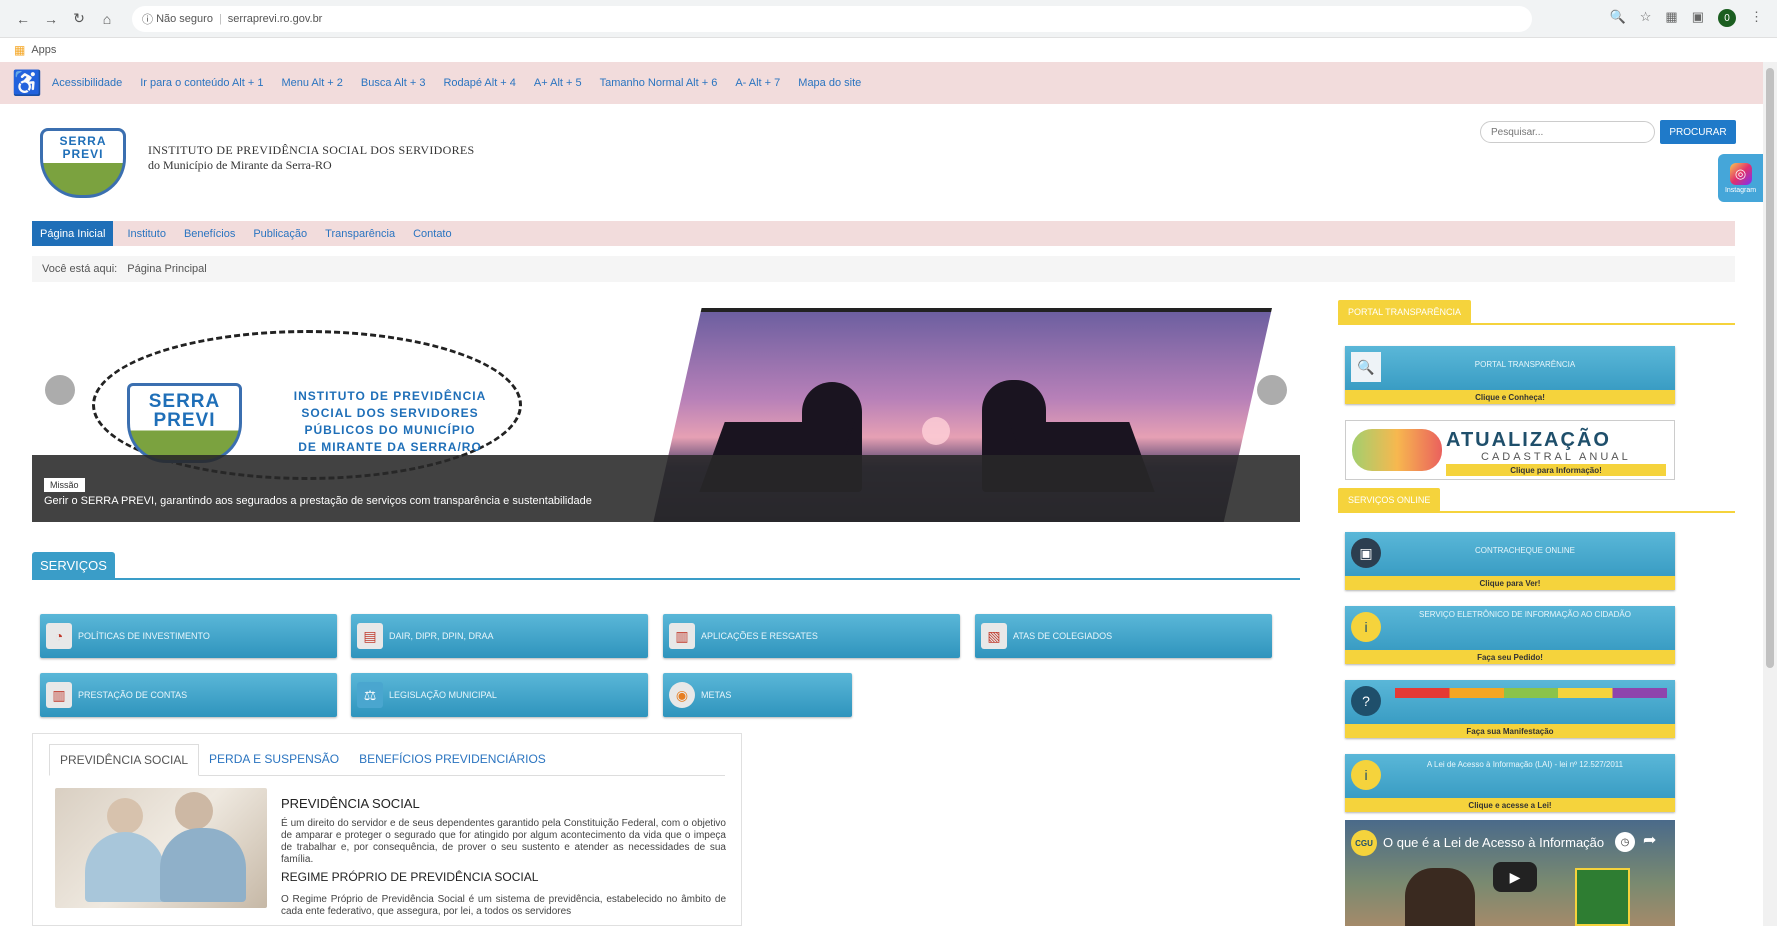 The width and height of the screenshot is (1777, 926). I want to click on security-label: Não seguro, so click(184, 18).